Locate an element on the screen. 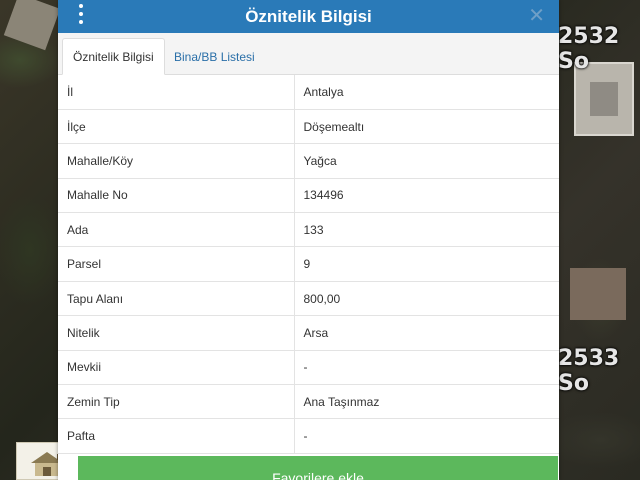  row-value: Döşemealtı is located at coordinates (426, 127).